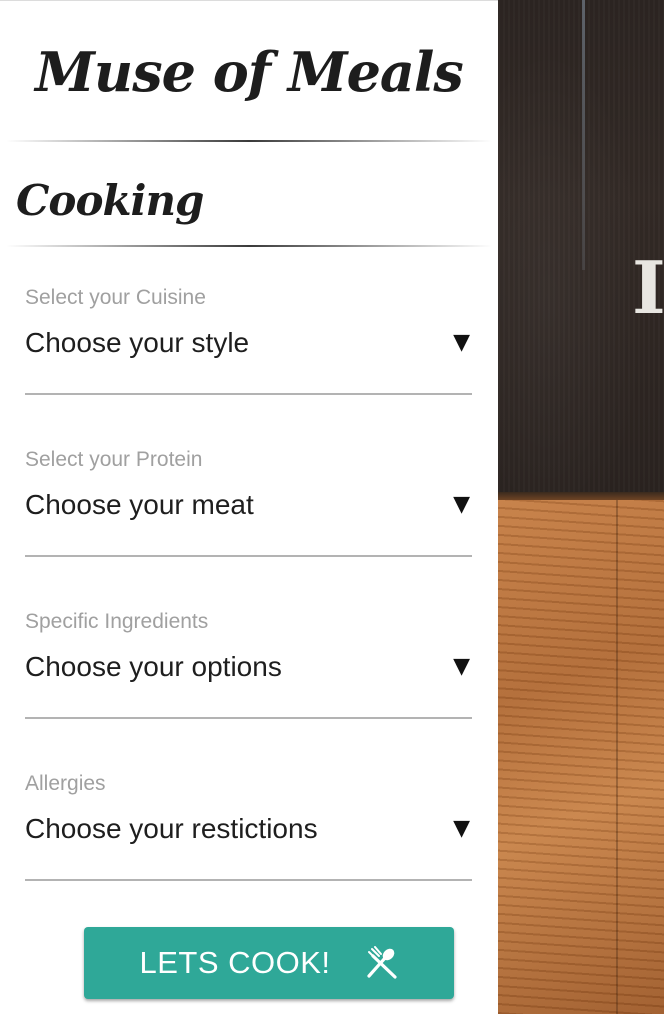 The image size is (664, 1014). I want to click on fork-and-spoon-icon, so click(382, 963).